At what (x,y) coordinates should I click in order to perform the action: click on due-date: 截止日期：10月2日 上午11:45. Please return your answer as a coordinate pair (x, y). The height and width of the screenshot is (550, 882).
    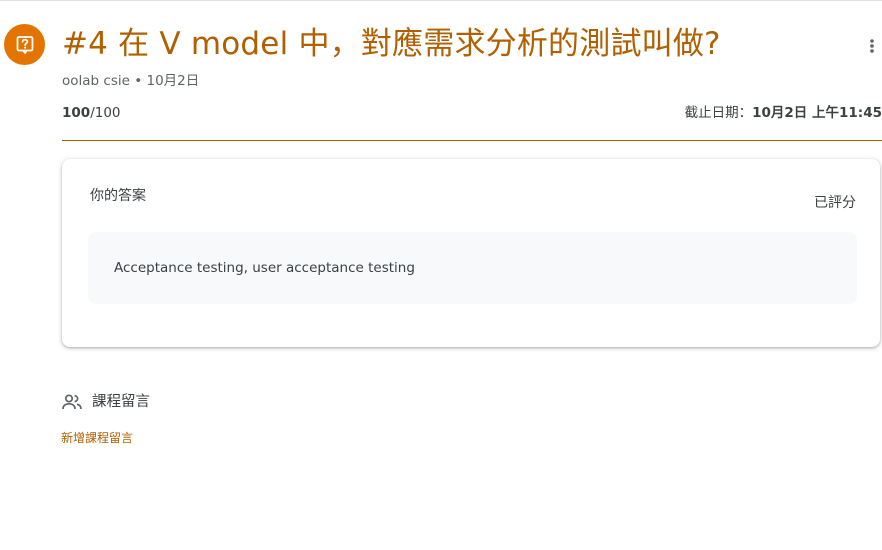
    Looking at the image, I should click on (783, 113).